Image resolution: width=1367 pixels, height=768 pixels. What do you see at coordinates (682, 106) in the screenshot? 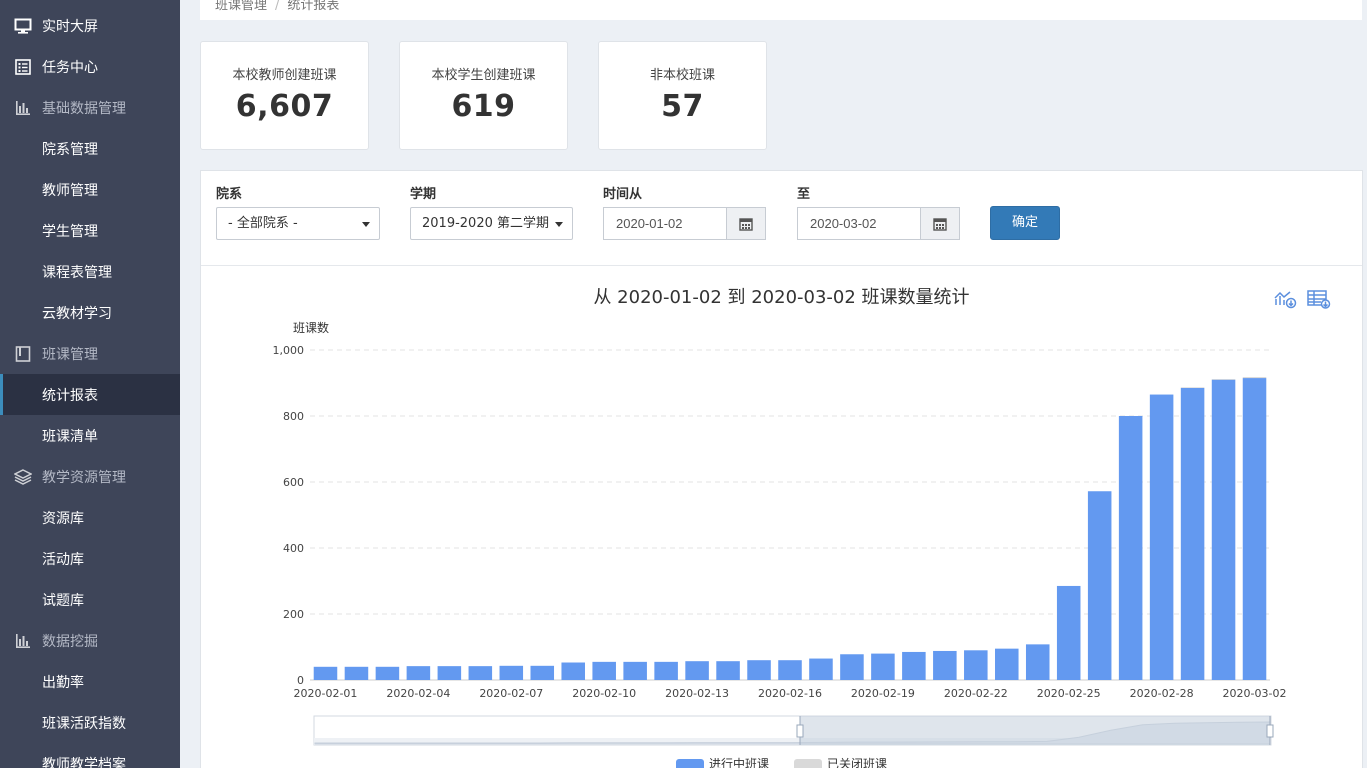
I see `stat-value: 57` at bounding box center [682, 106].